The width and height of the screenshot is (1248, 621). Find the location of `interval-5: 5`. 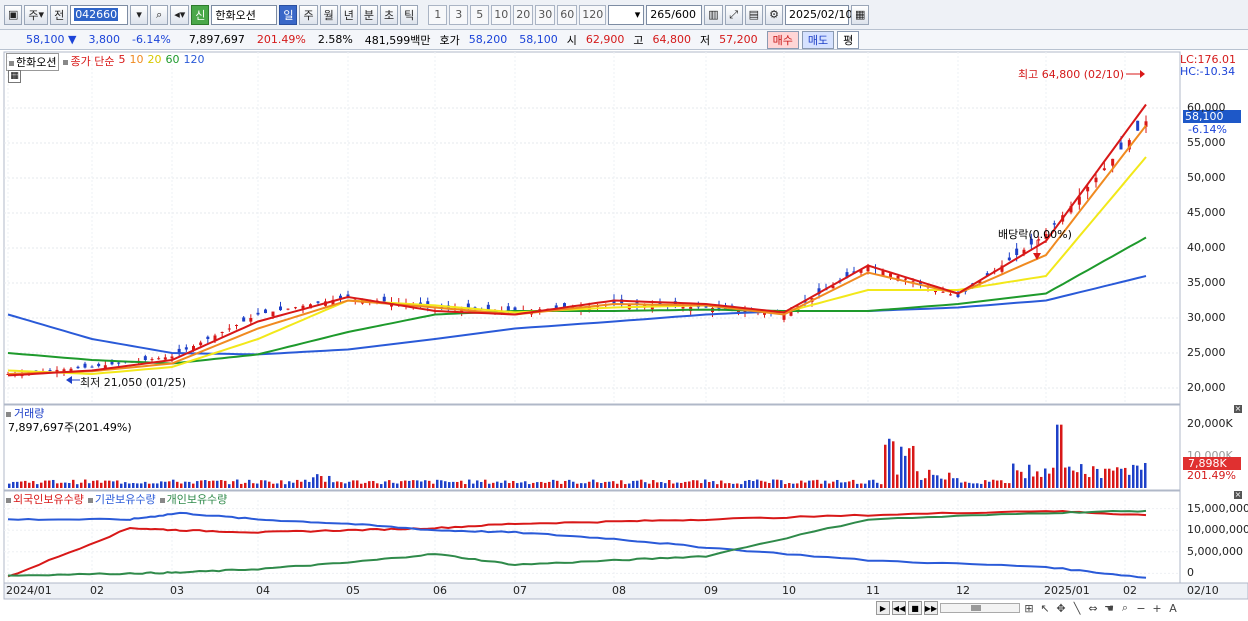

interval-5: 5 is located at coordinates (480, 14).